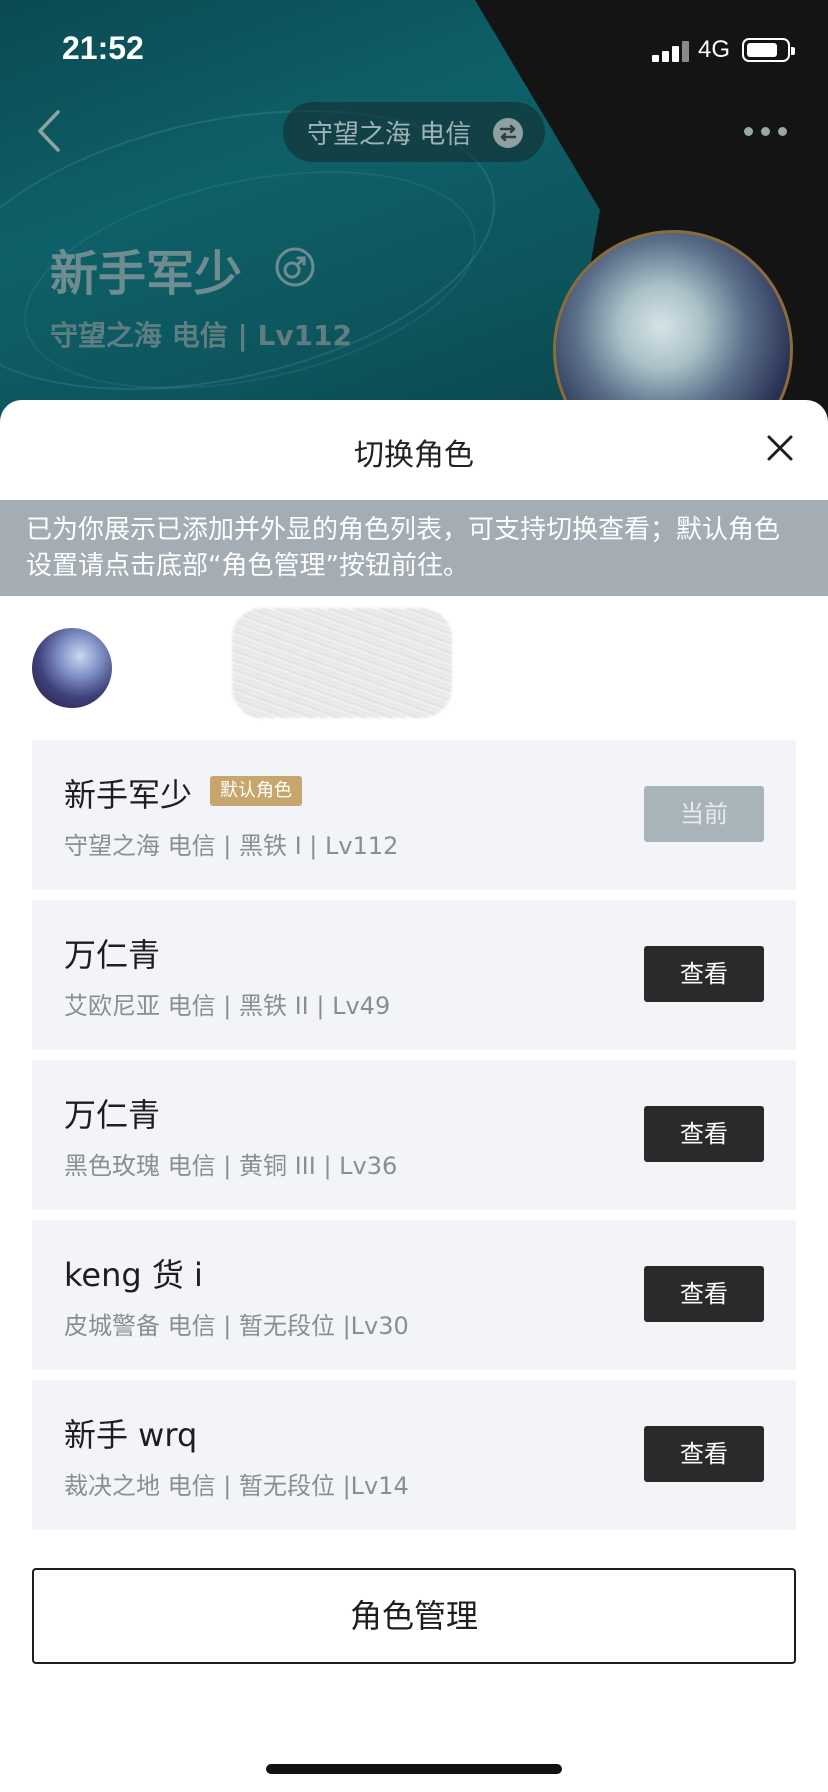  Describe the element at coordinates (231, 1166) in the screenshot. I see `role-details: 黑色玫瑰 电信 | 黄铜 III | Lv36` at that location.